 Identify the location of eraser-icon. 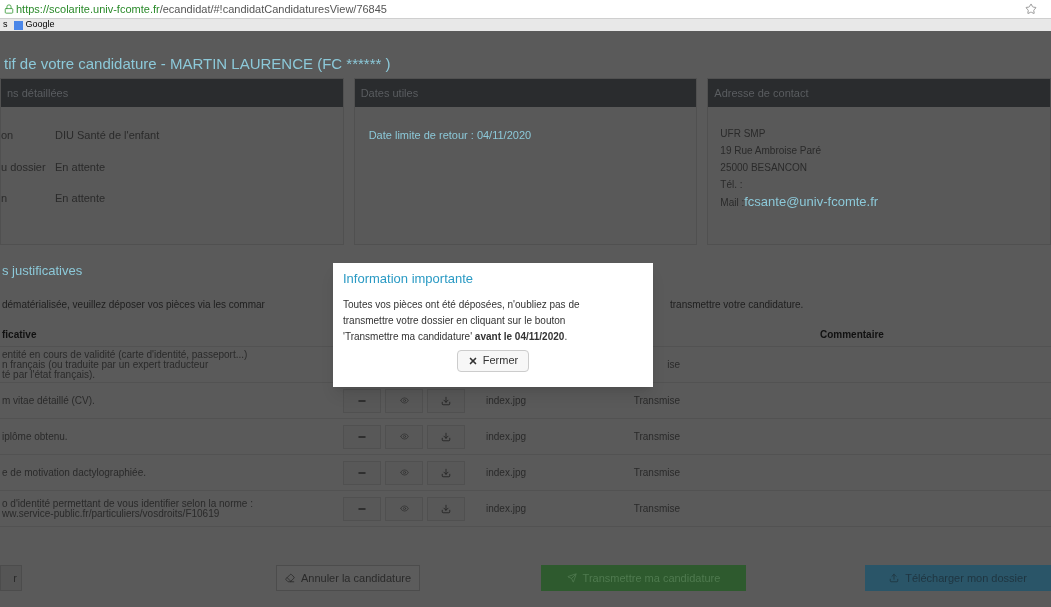
(289, 578).